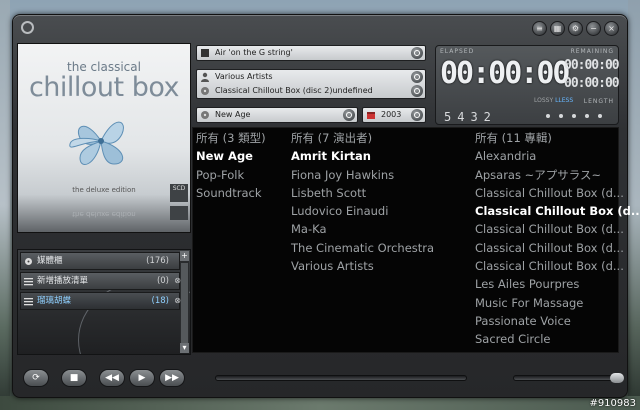  What do you see at coordinates (36, 378) in the screenshot?
I see `repeat-icon: ⟳` at bounding box center [36, 378].